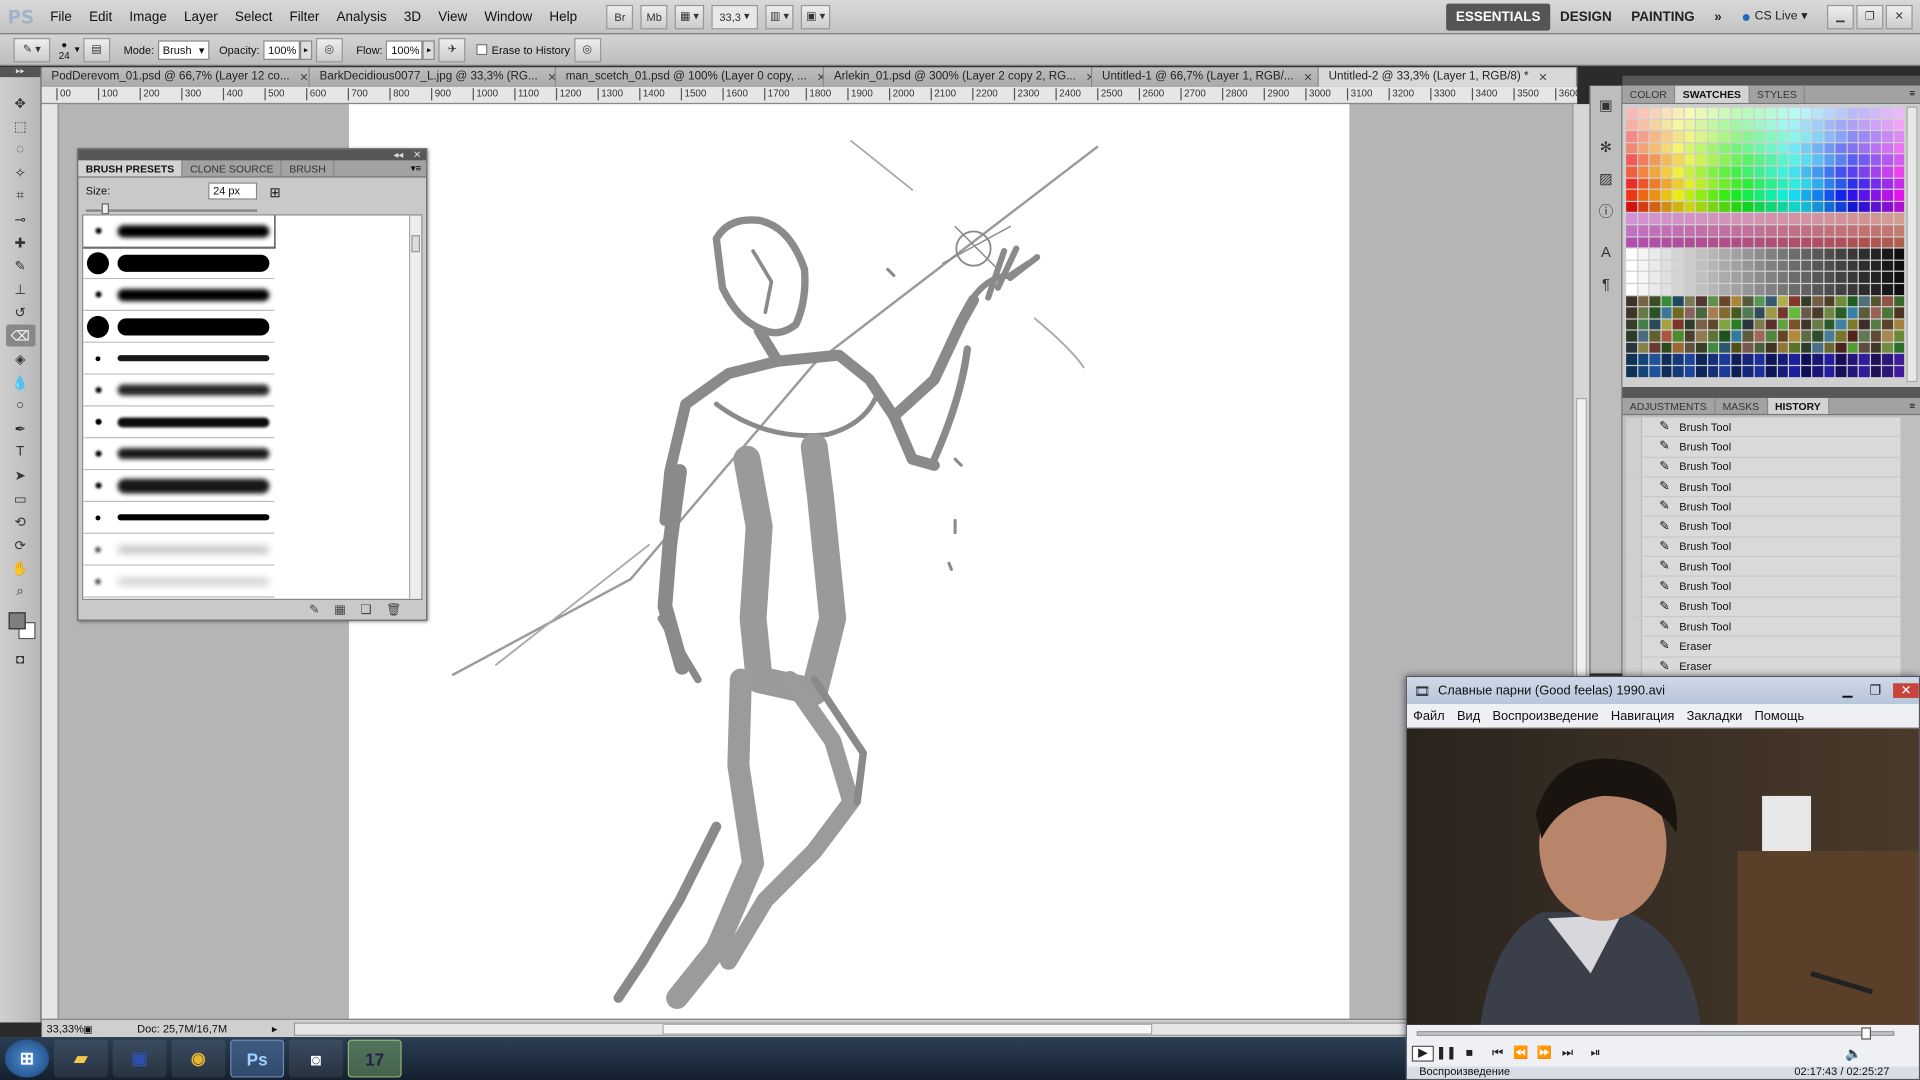 This screenshot has width=1920, height=1080. What do you see at coordinates (77, 49) in the screenshot?
I see `chevron-down-icon: ▾` at bounding box center [77, 49].